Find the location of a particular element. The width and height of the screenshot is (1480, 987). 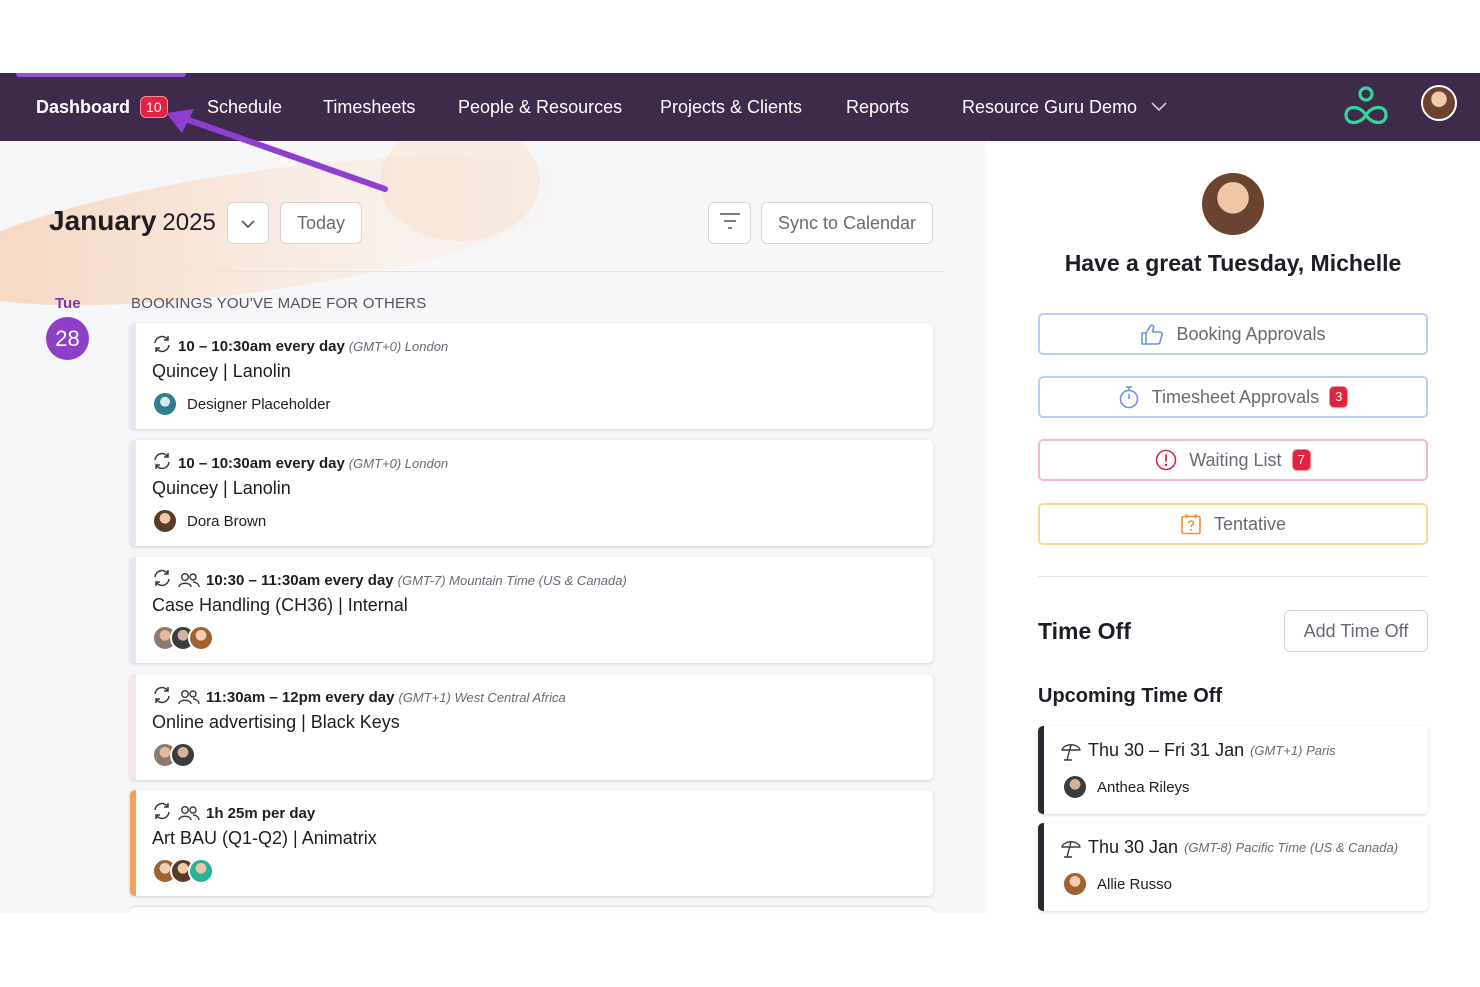

tentative-button: Tentative is located at coordinates (1233, 524).